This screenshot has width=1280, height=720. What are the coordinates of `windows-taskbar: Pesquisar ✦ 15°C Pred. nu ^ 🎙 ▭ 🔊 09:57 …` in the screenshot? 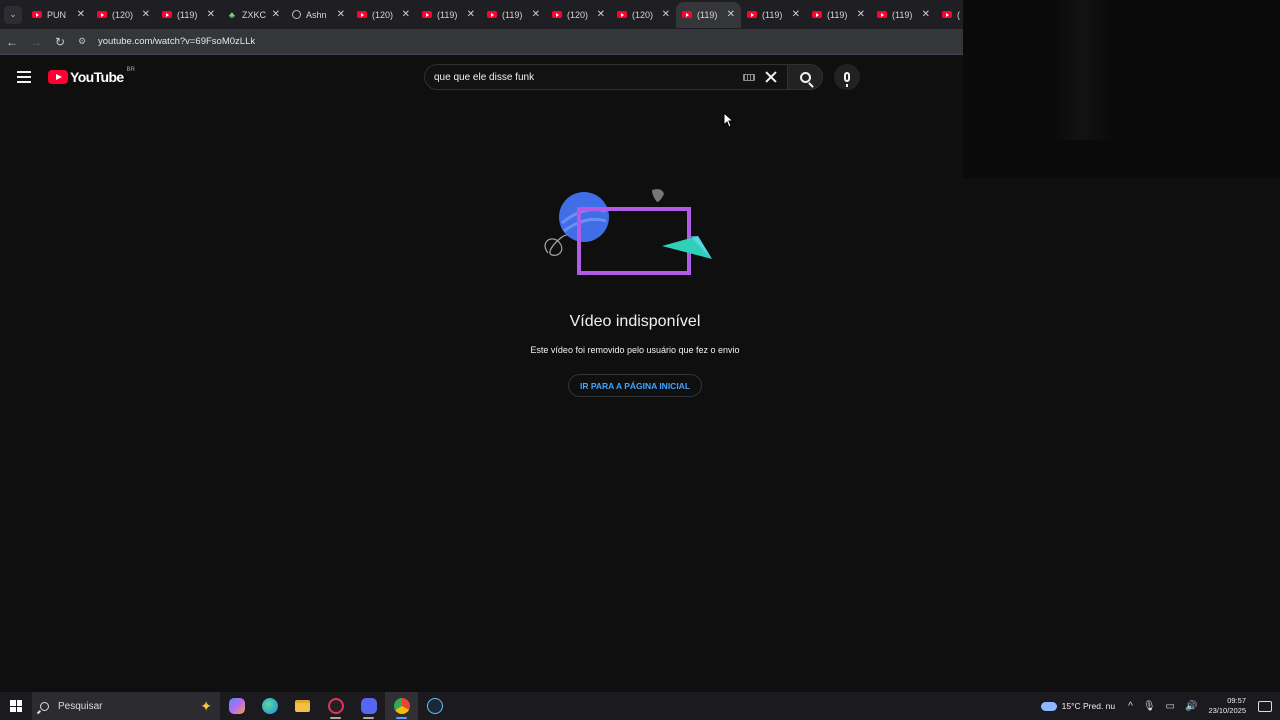 It's located at (640, 706).